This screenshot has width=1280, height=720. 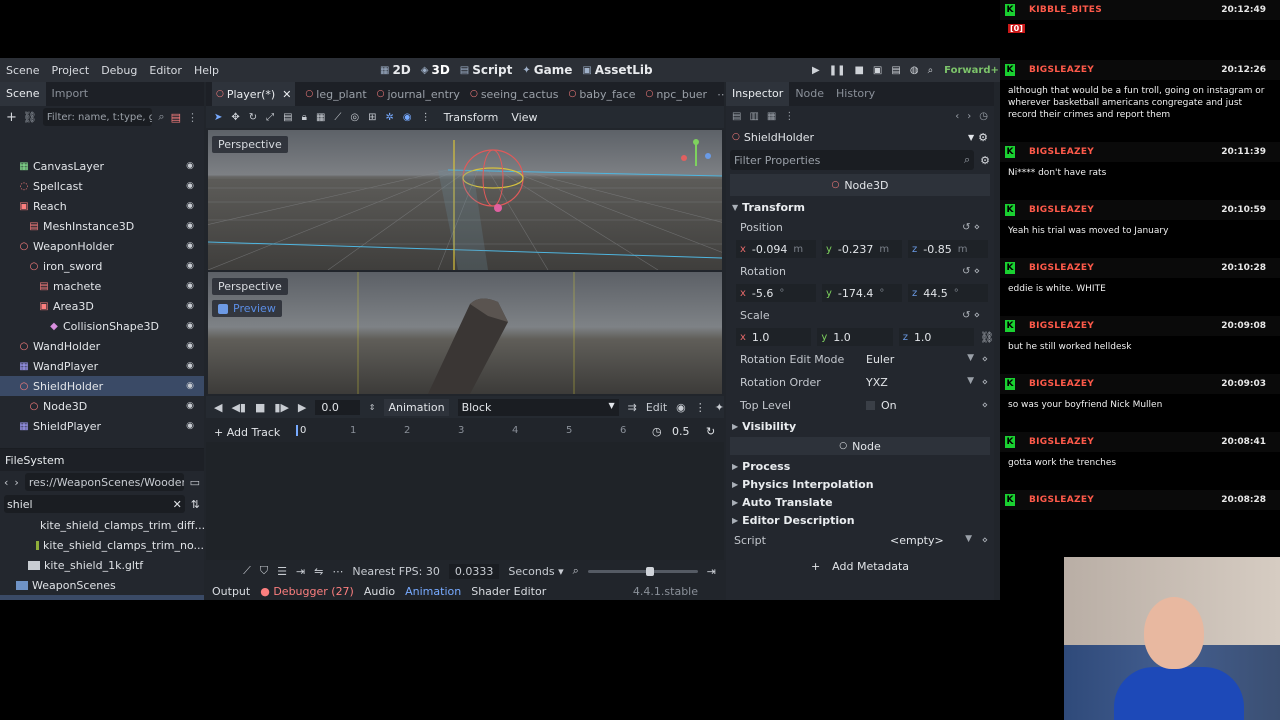 I want to click on rotation-y-field: y -174.4 °, so click(x=862, y=293).